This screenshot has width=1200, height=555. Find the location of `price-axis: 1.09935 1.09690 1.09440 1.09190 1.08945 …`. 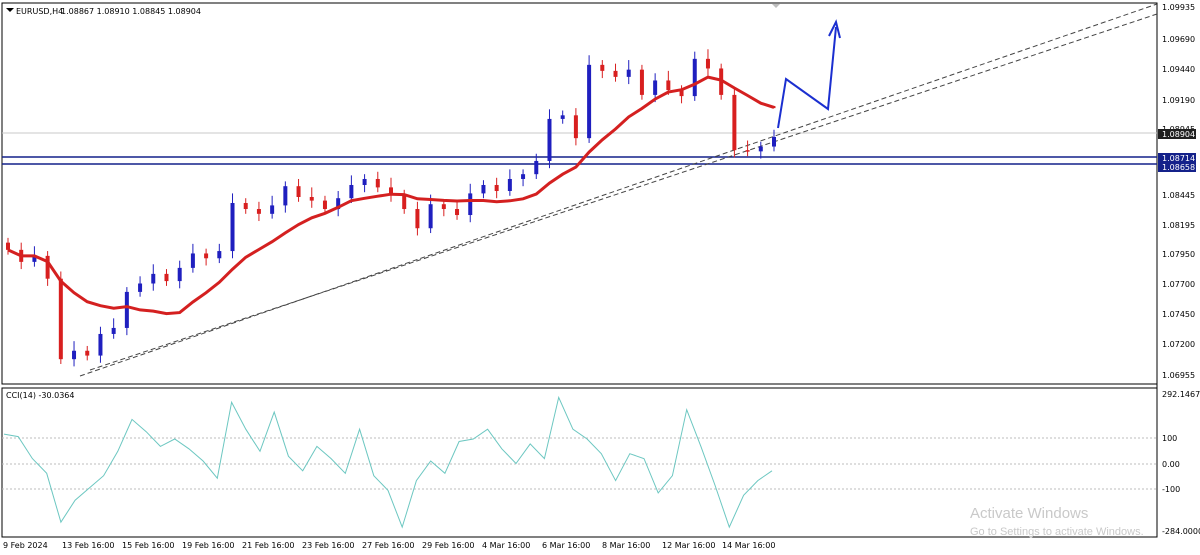

price-axis: 1.09935 1.09690 1.09440 1.09190 1.08945 … is located at coordinates (1177, 191).